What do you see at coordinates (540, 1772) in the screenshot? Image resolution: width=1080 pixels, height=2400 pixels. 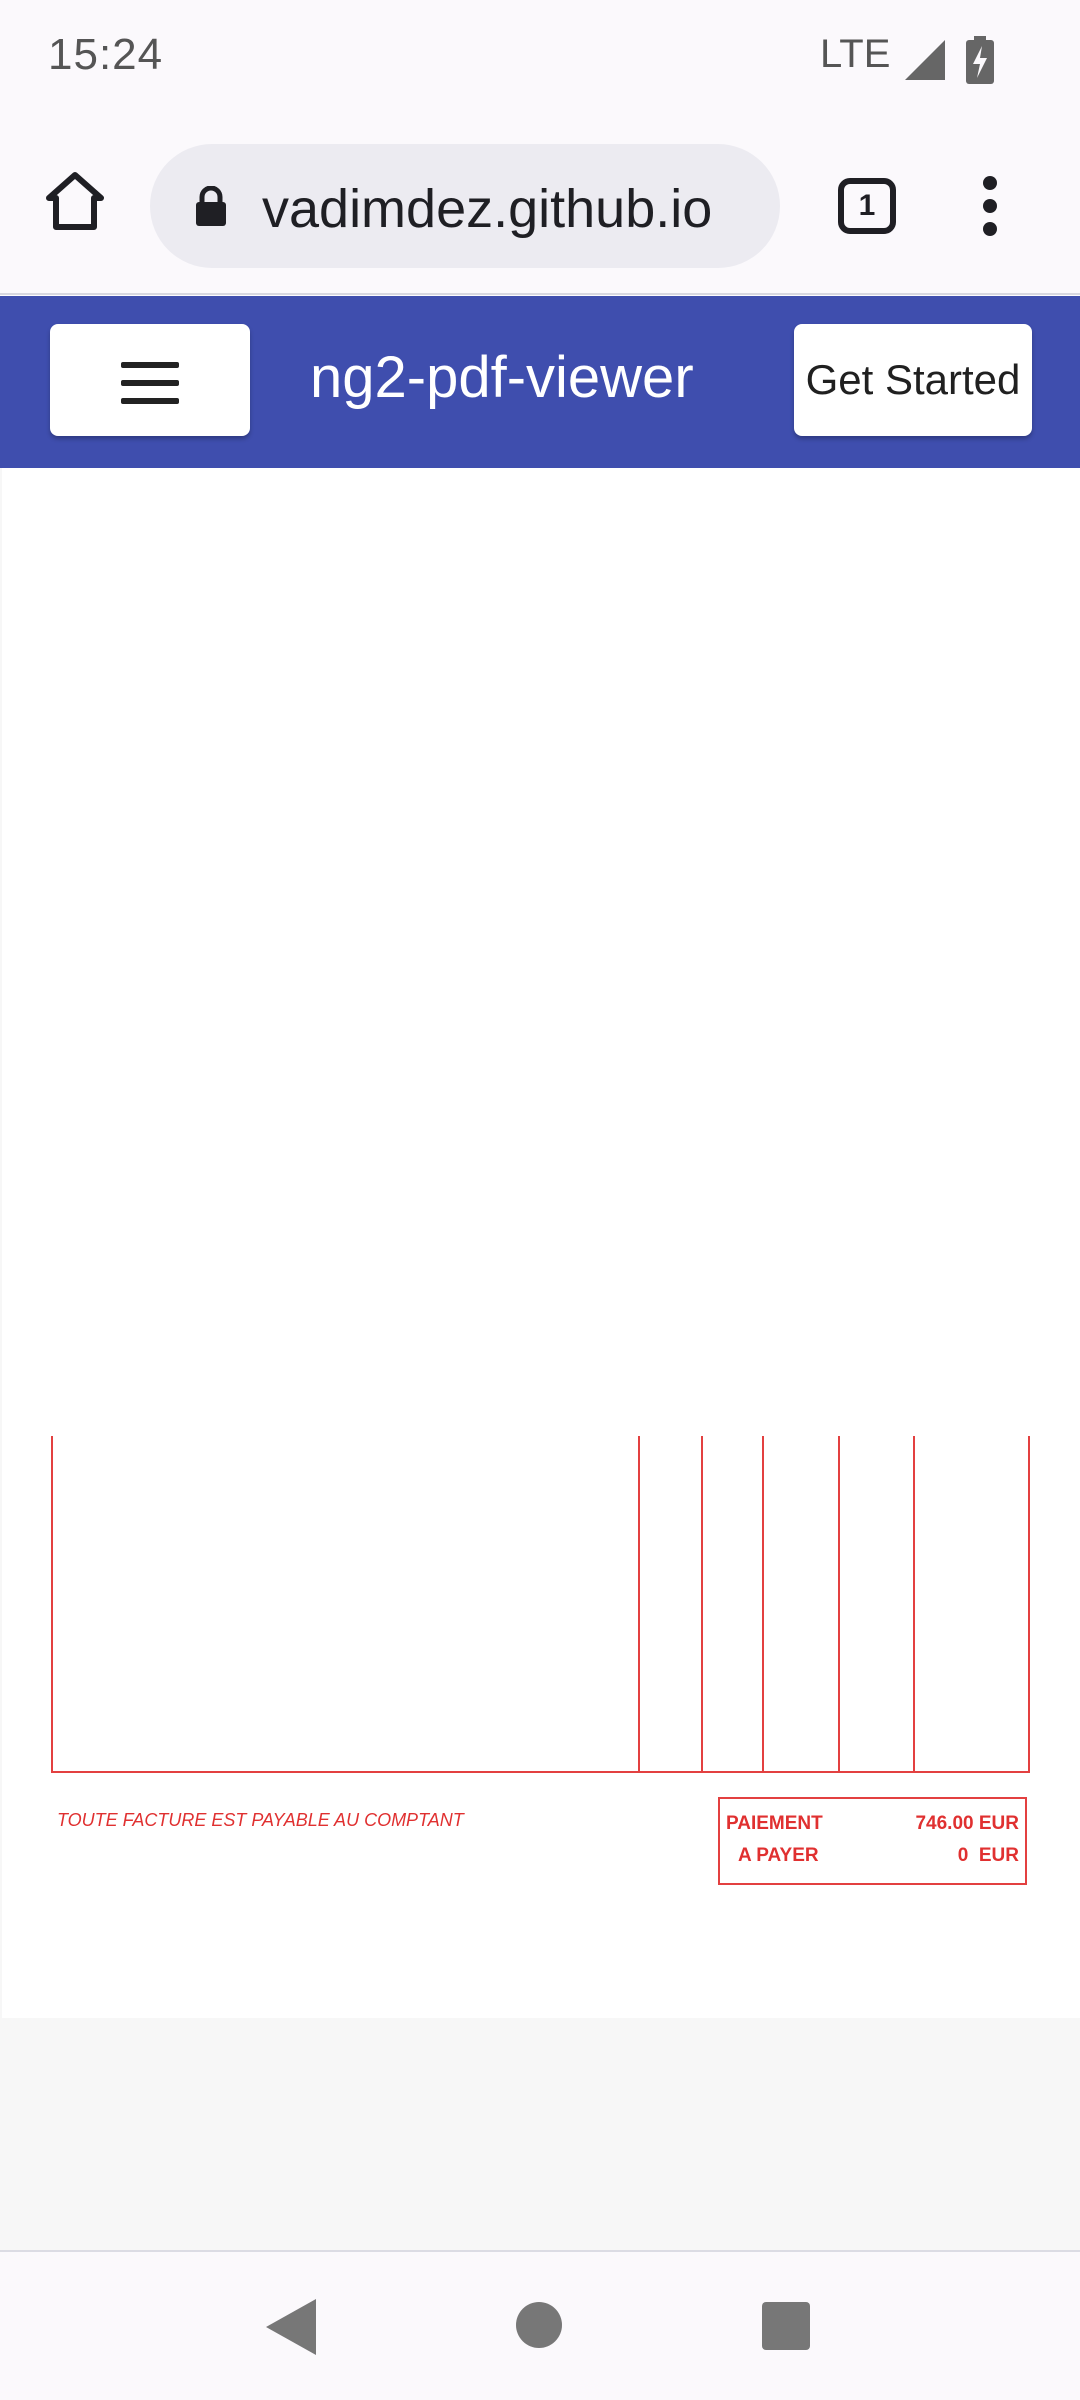 I see `table-bottom-border` at bounding box center [540, 1772].